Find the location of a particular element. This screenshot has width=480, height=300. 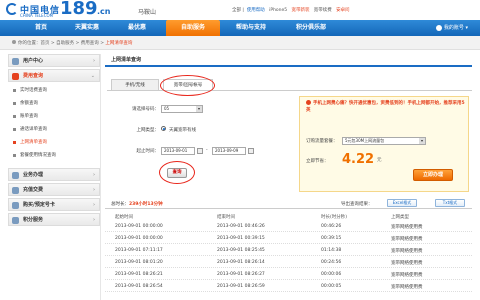

cell-start: 2013-09-01 08:26:21 is located at coordinates (139, 274).